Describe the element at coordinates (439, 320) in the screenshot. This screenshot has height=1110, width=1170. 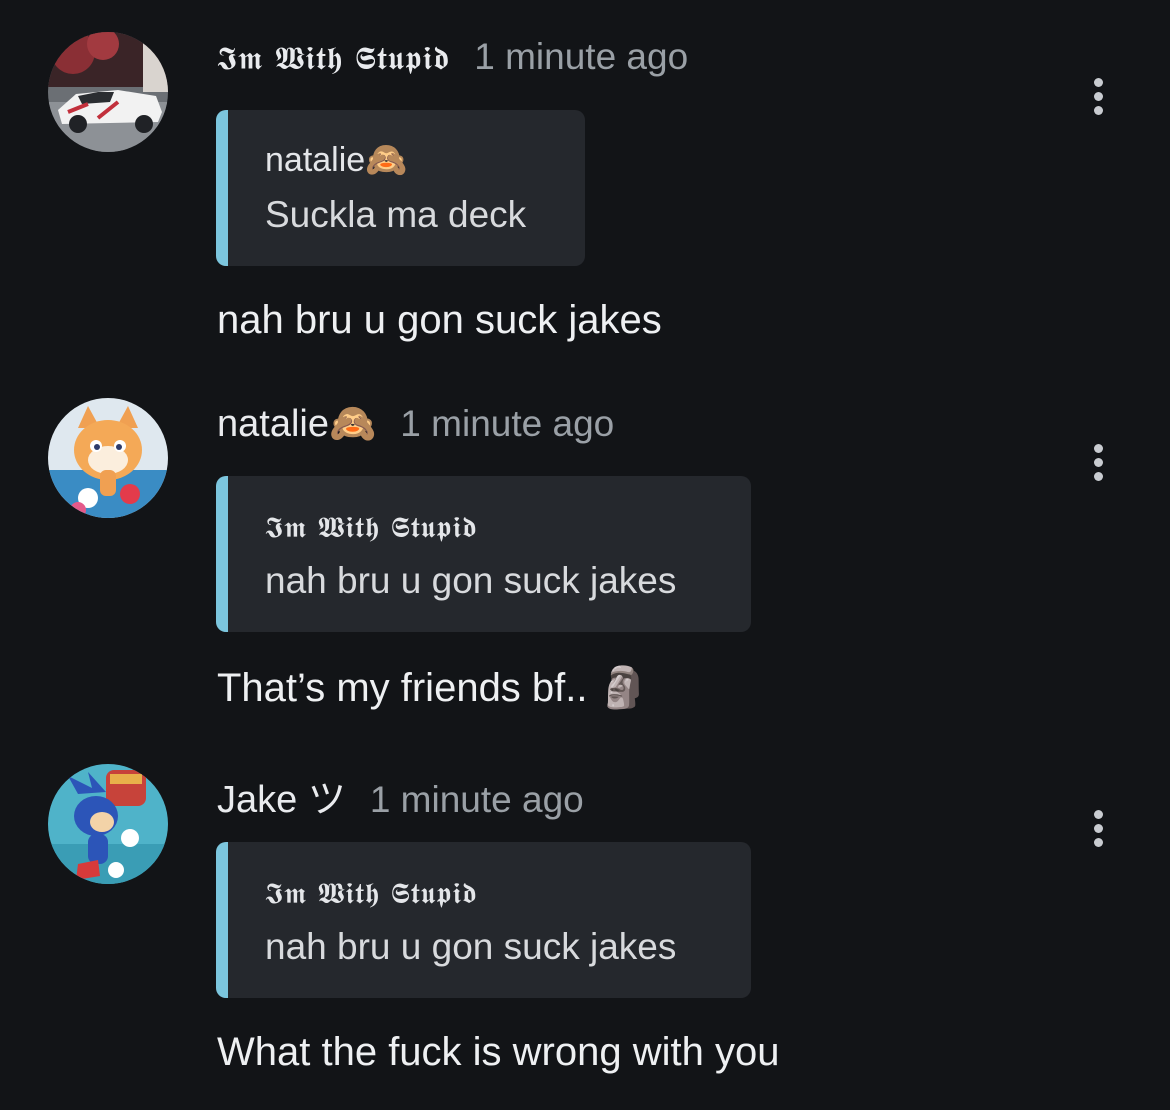
I see `comment-text: nah bru u gon suck jakes` at that location.